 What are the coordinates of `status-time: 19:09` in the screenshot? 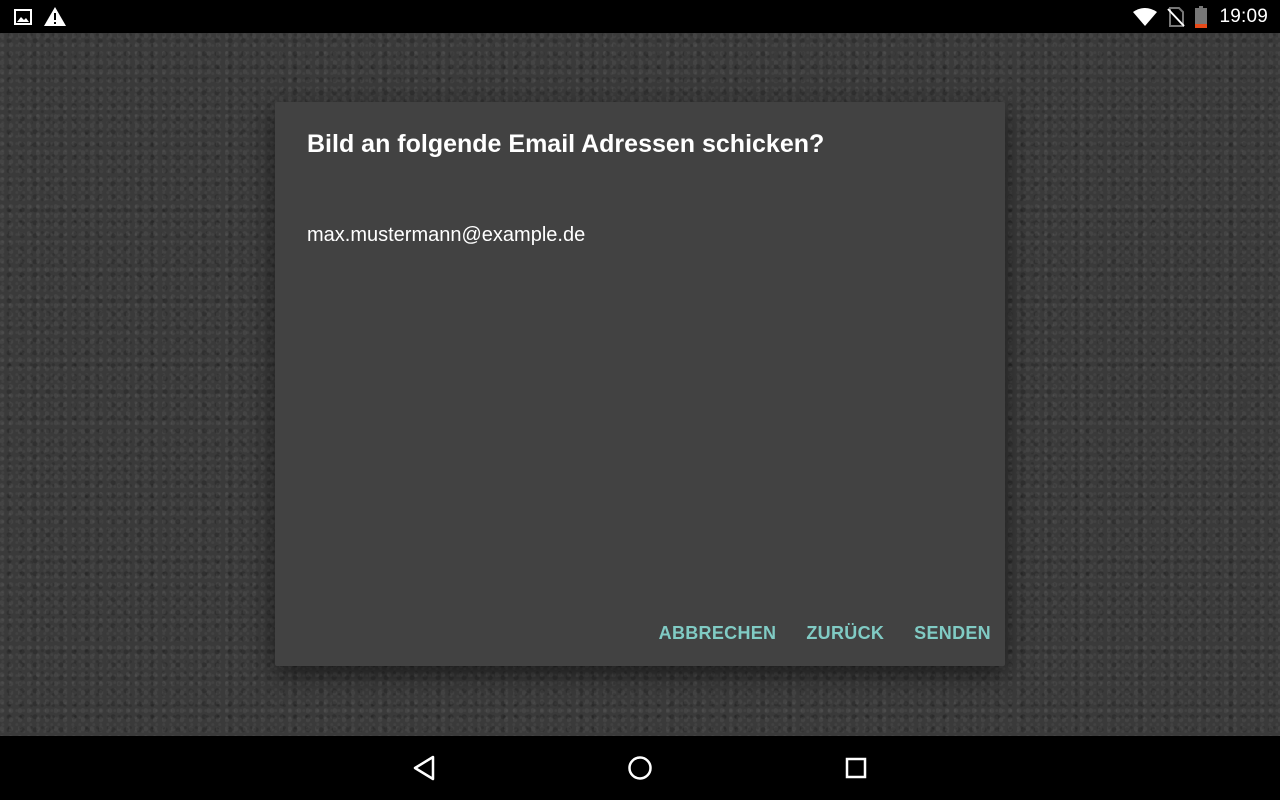 It's located at (1243, 16).